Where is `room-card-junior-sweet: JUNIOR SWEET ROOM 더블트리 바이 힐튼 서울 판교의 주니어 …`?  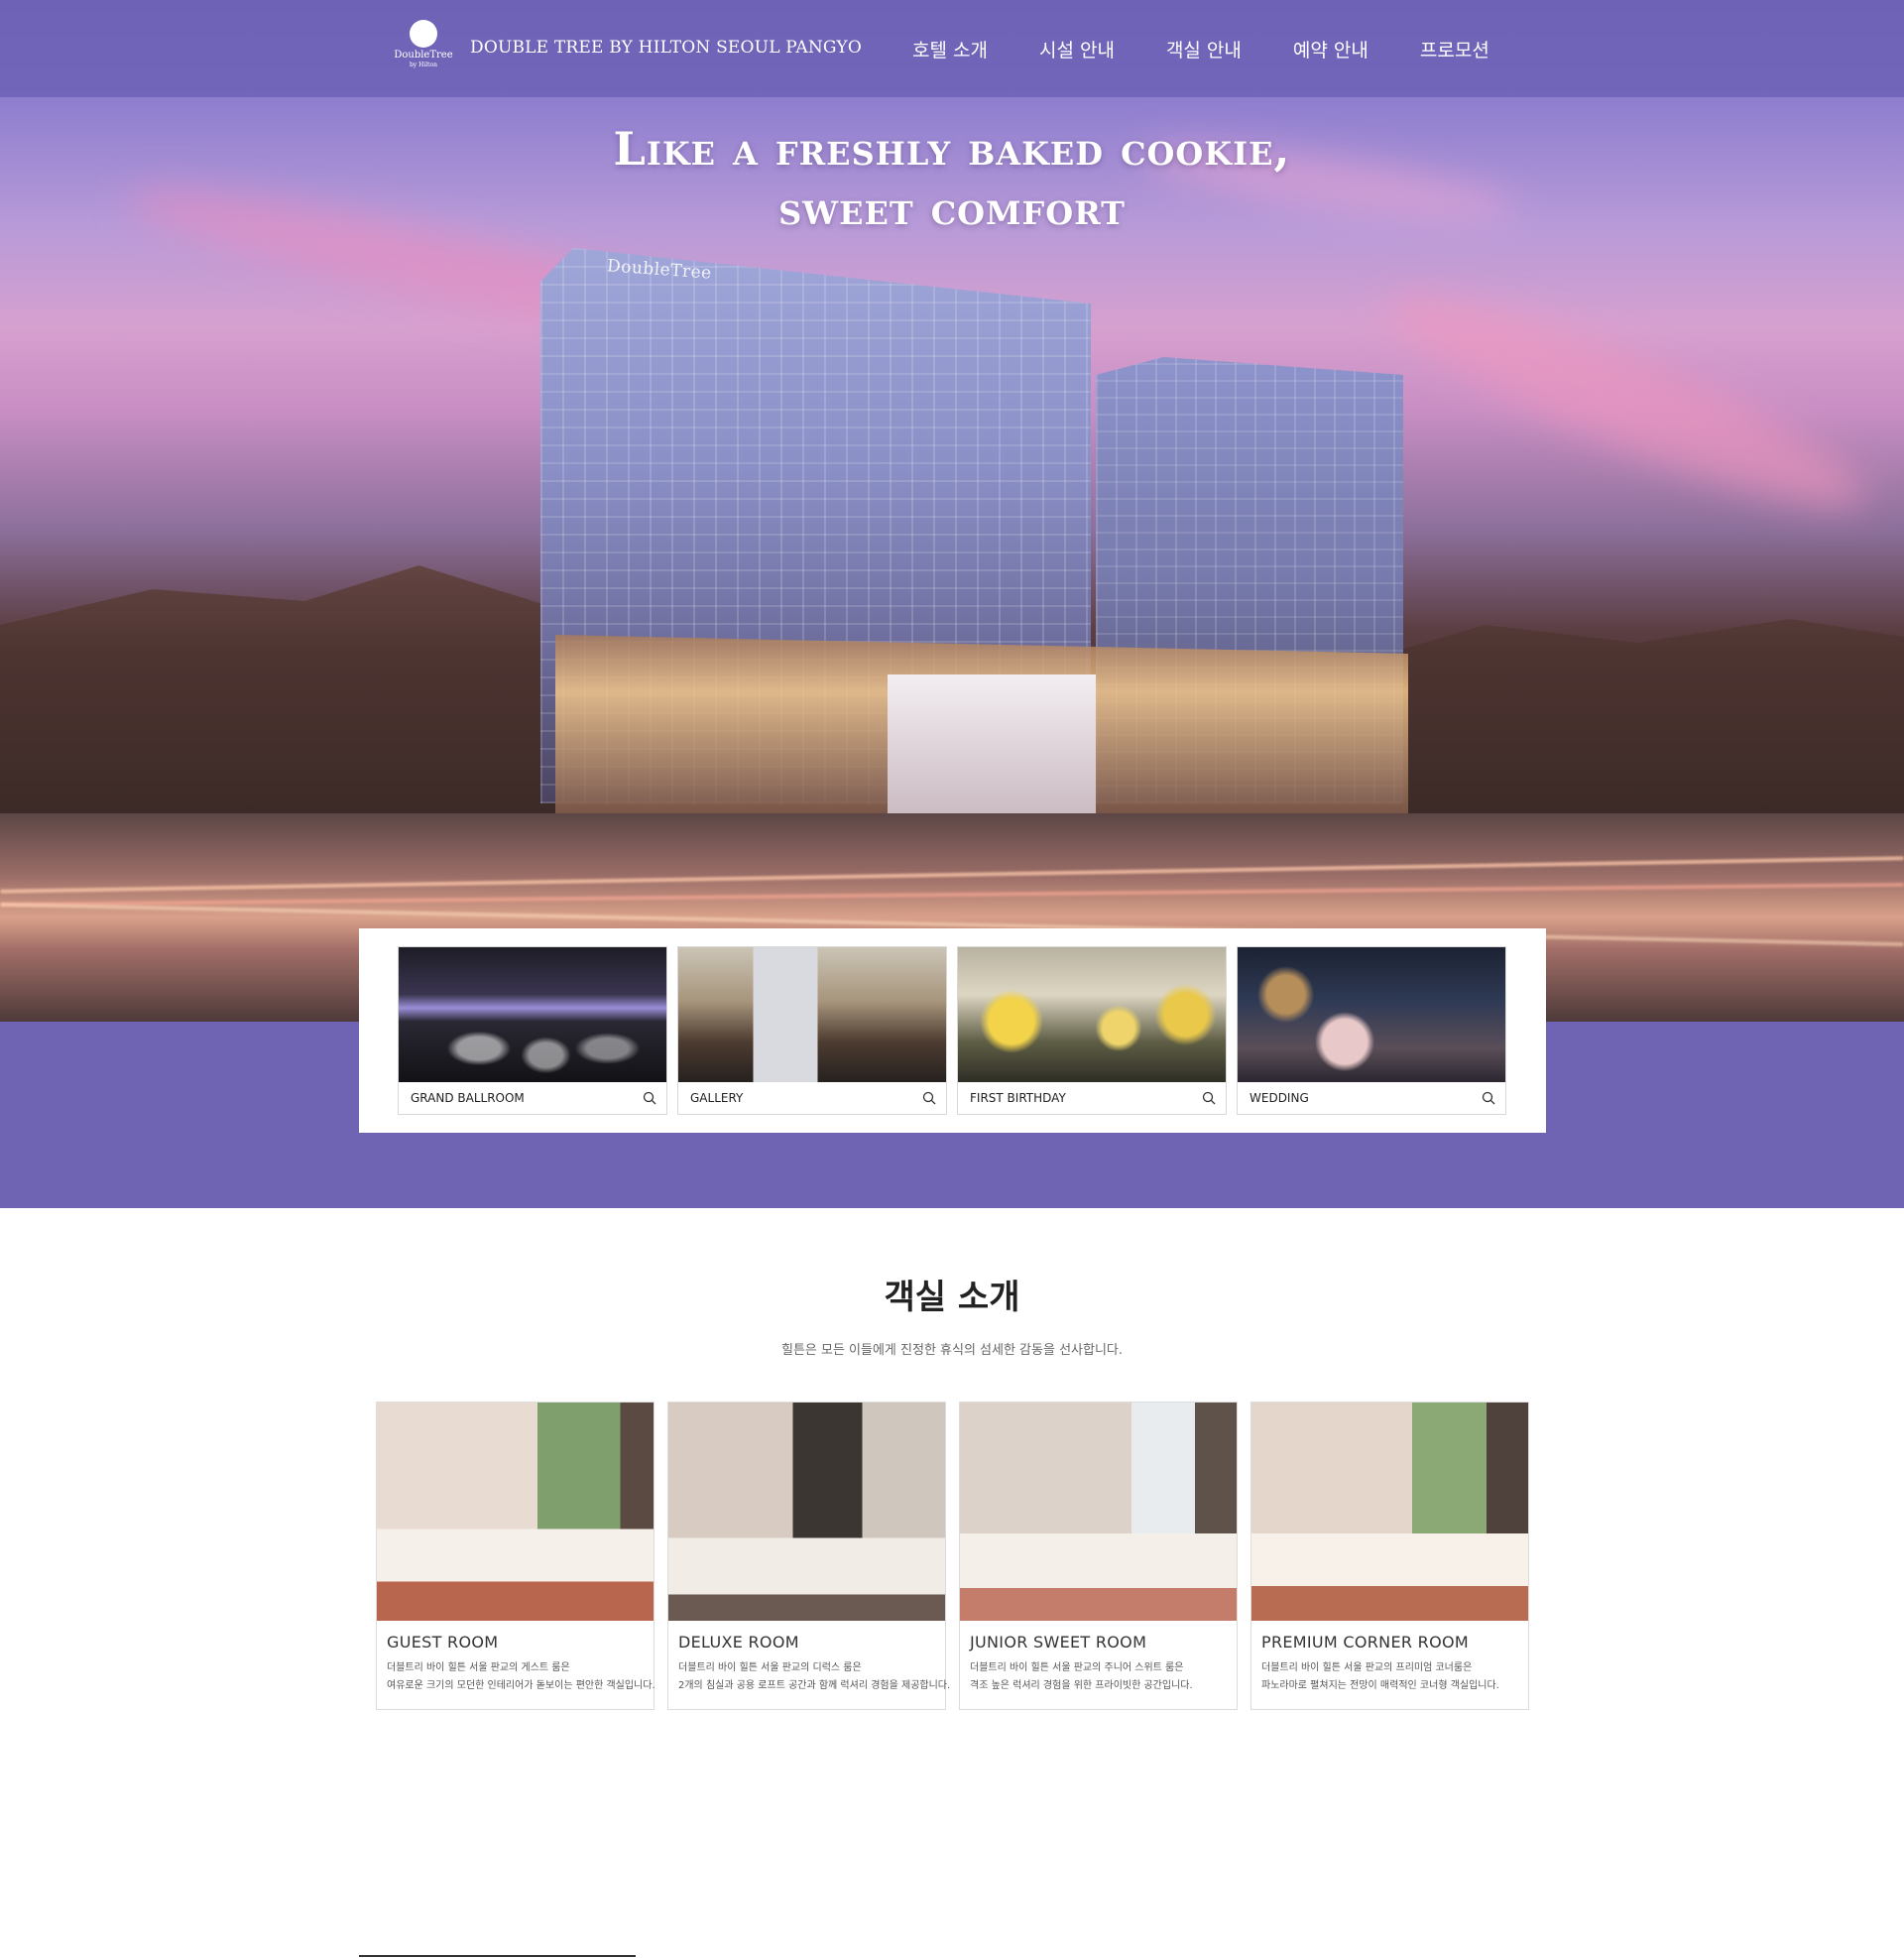 room-card-junior-sweet: JUNIOR SWEET ROOM 더블트리 바이 힐튼 서울 판교의 주니어 … is located at coordinates (1098, 1556).